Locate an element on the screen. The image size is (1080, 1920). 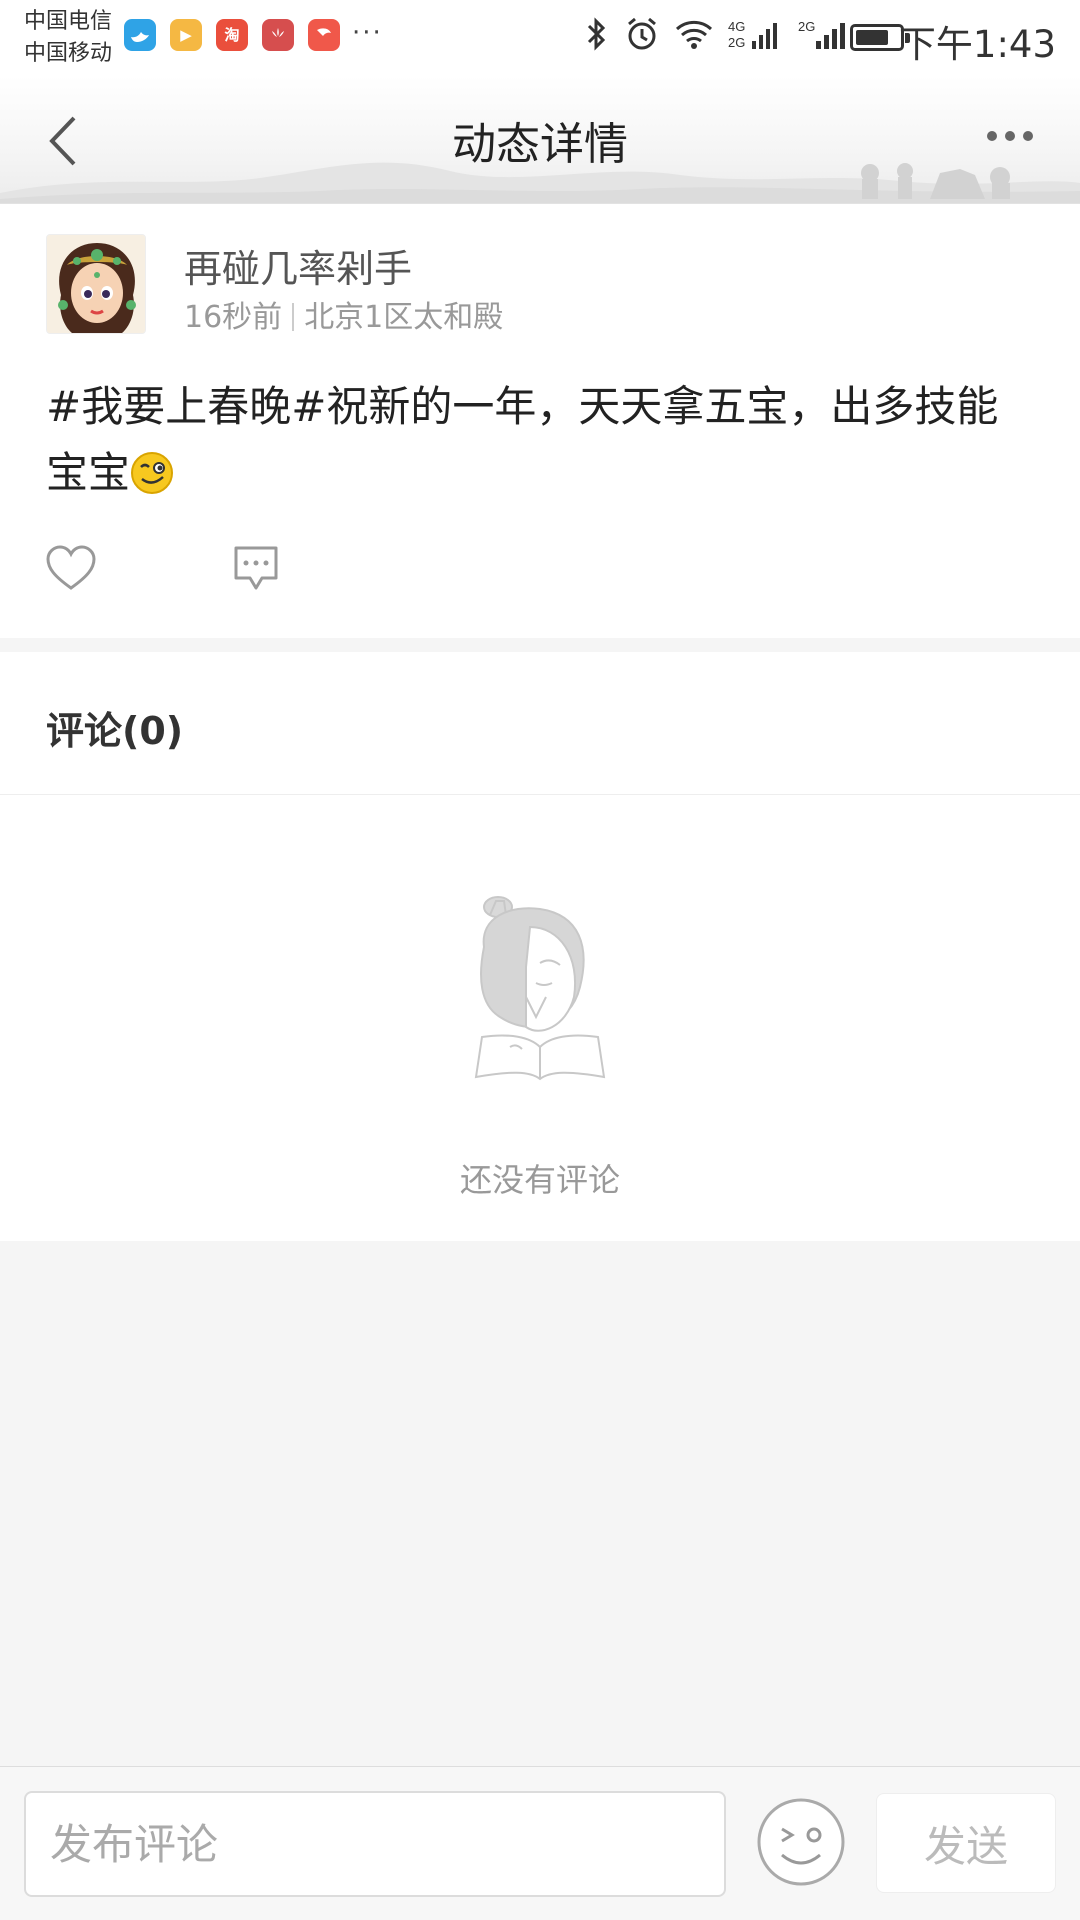
battery-icon is located at coordinates (880, 37).